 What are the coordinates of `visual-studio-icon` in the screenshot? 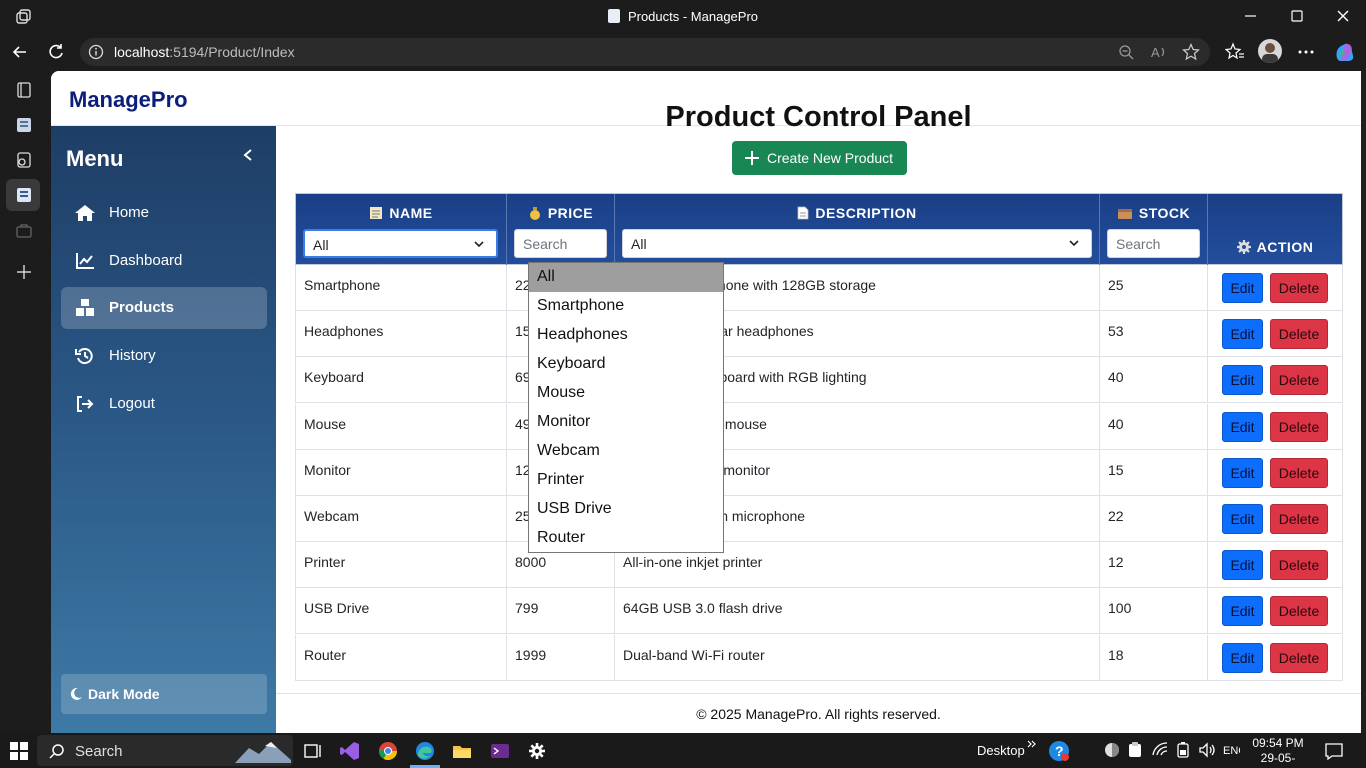 It's located at (350, 751).